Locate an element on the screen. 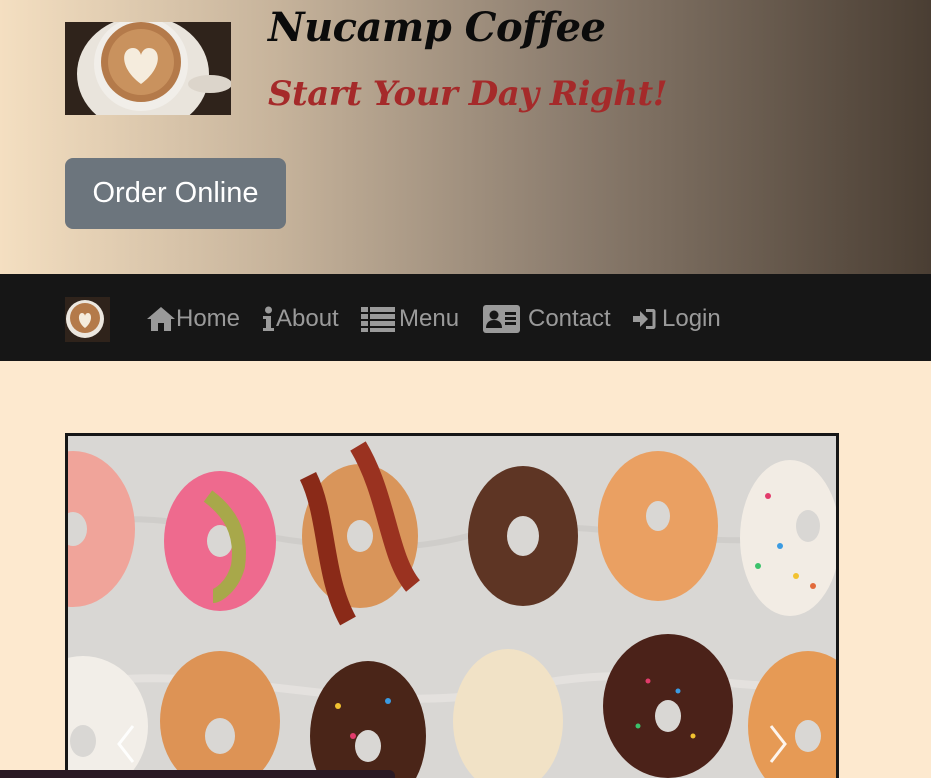  nav-label-menu: Menu is located at coordinates (429, 318).